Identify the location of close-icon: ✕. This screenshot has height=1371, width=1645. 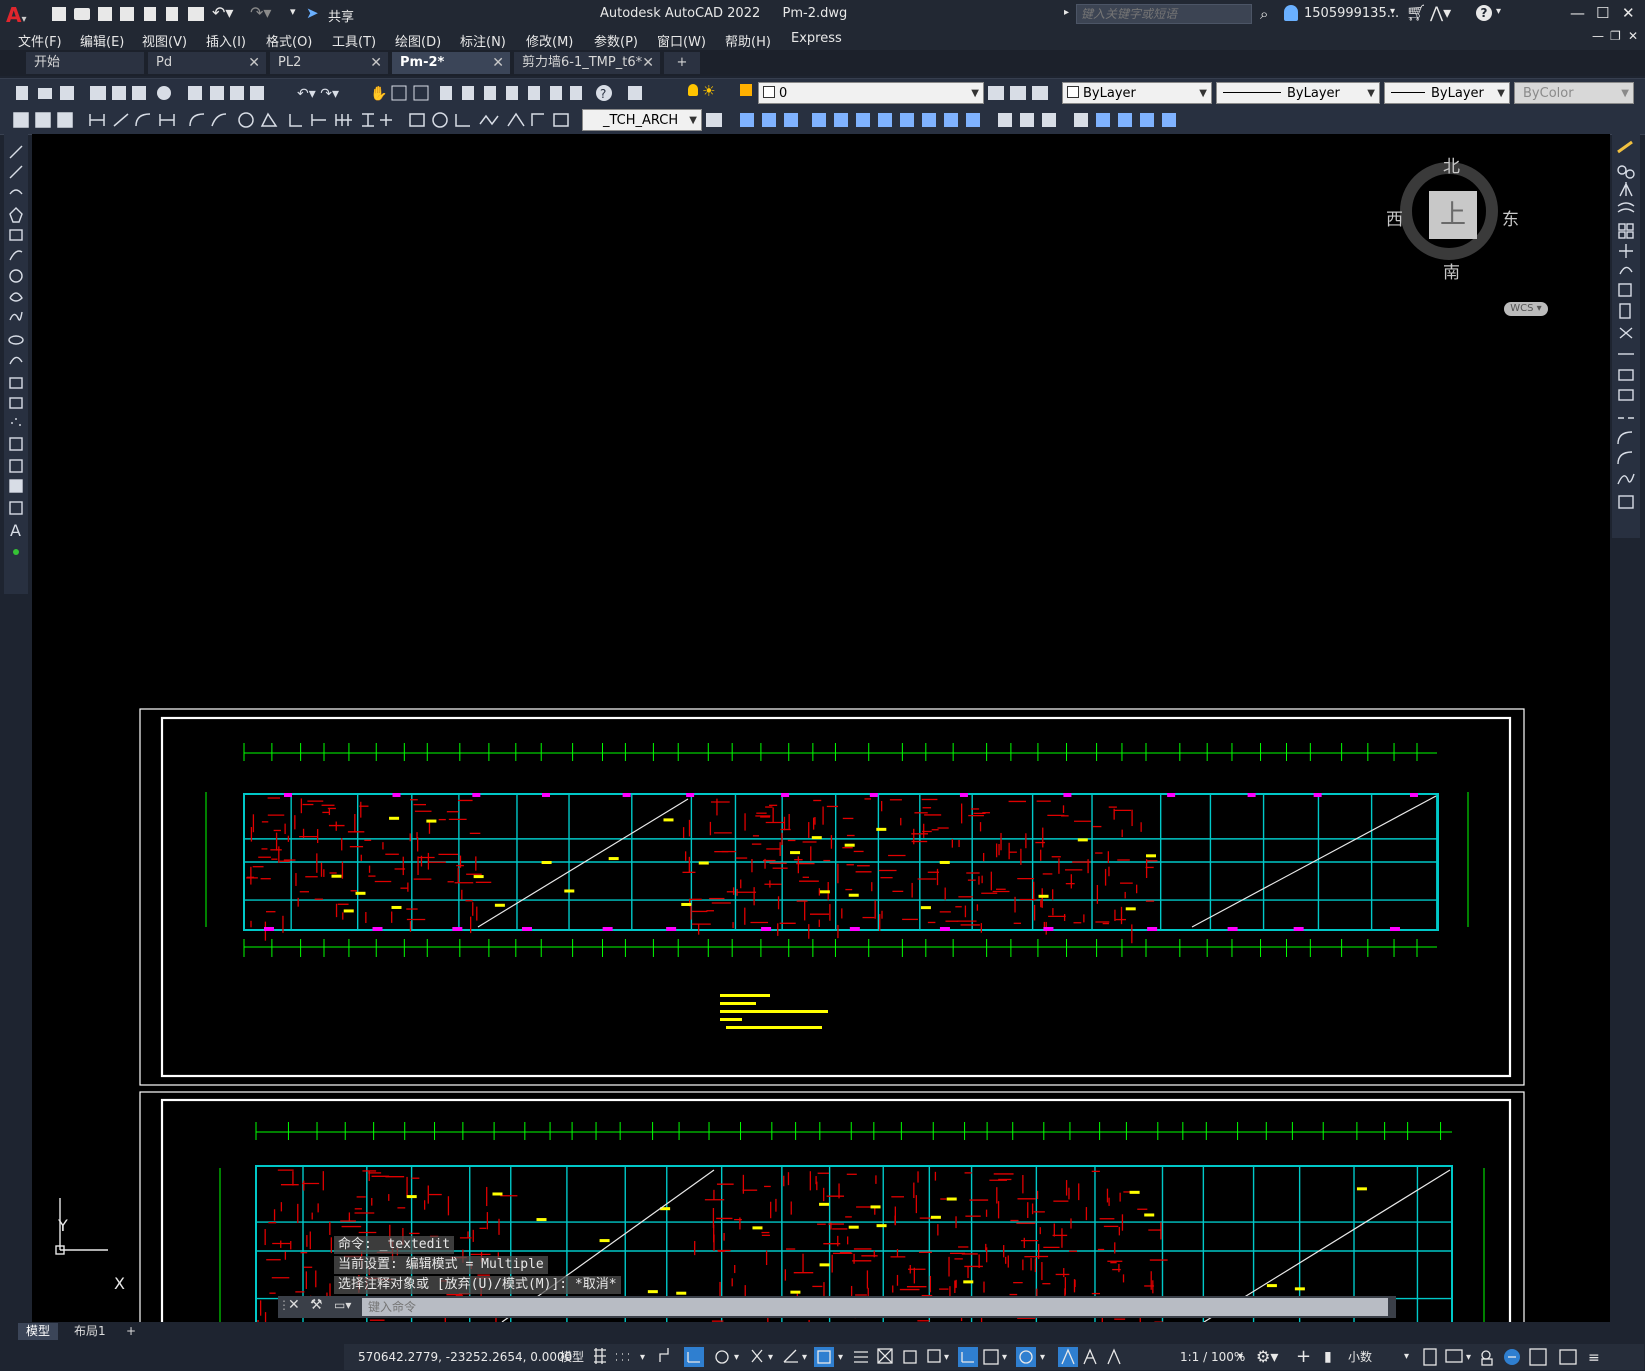
(1628, 13).